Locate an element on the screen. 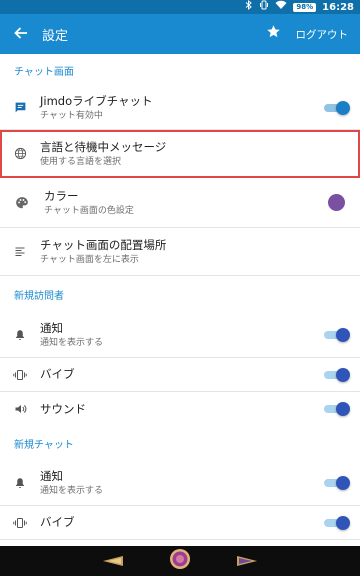 The height and width of the screenshot is (576, 360). setting-title: サウンド is located at coordinates (63, 408).